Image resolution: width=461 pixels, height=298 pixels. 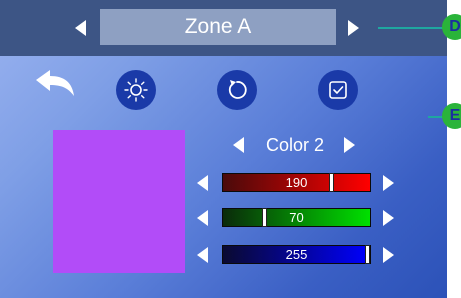 I want to click on red-slider-knob, so click(x=331, y=182).